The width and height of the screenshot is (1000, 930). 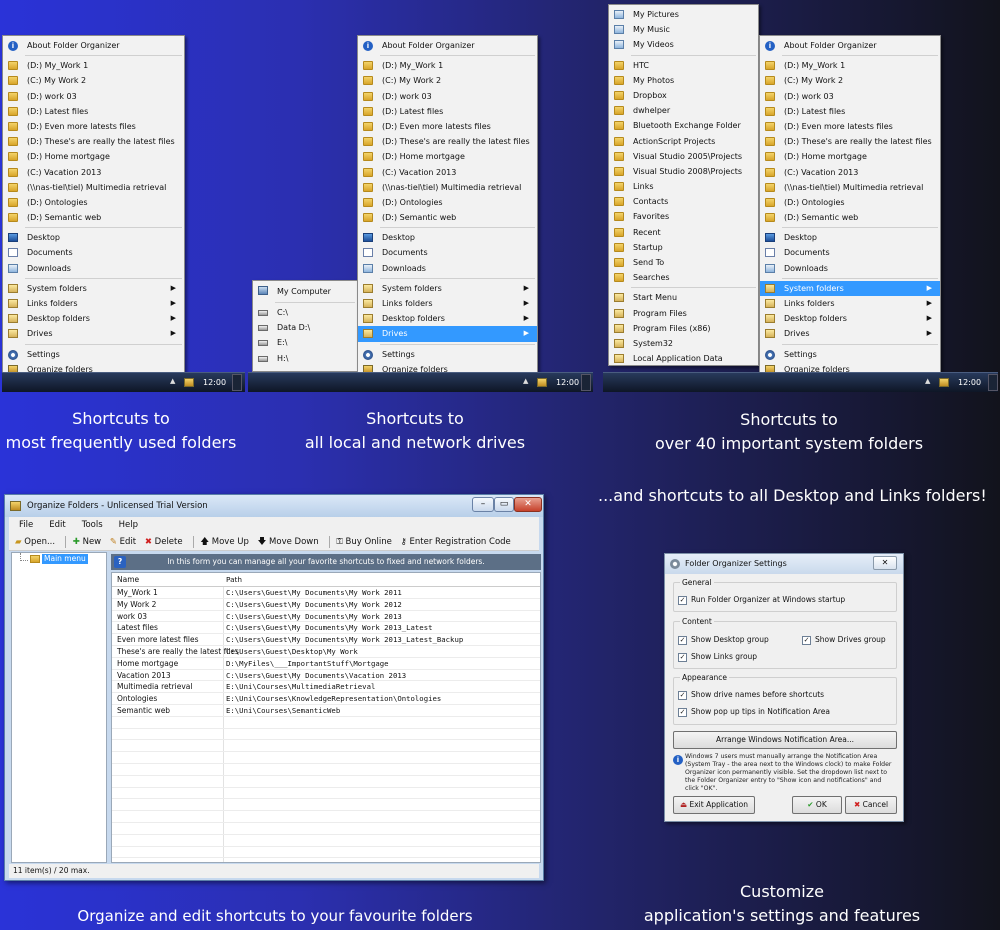 What do you see at coordinates (504, 504) in the screenshot?
I see `maximize-button: ▭` at bounding box center [504, 504].